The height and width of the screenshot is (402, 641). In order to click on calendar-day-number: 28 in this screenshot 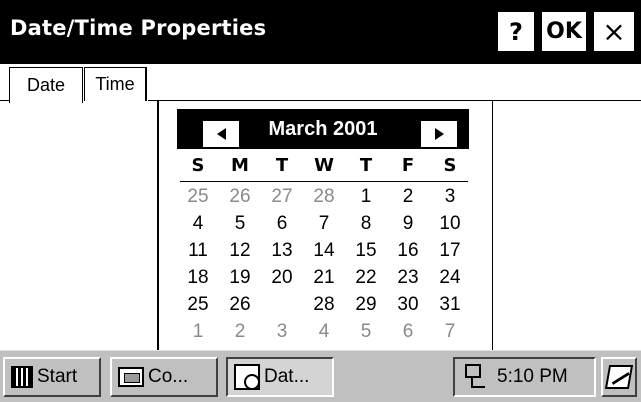, I will do `click(324, 304)`.